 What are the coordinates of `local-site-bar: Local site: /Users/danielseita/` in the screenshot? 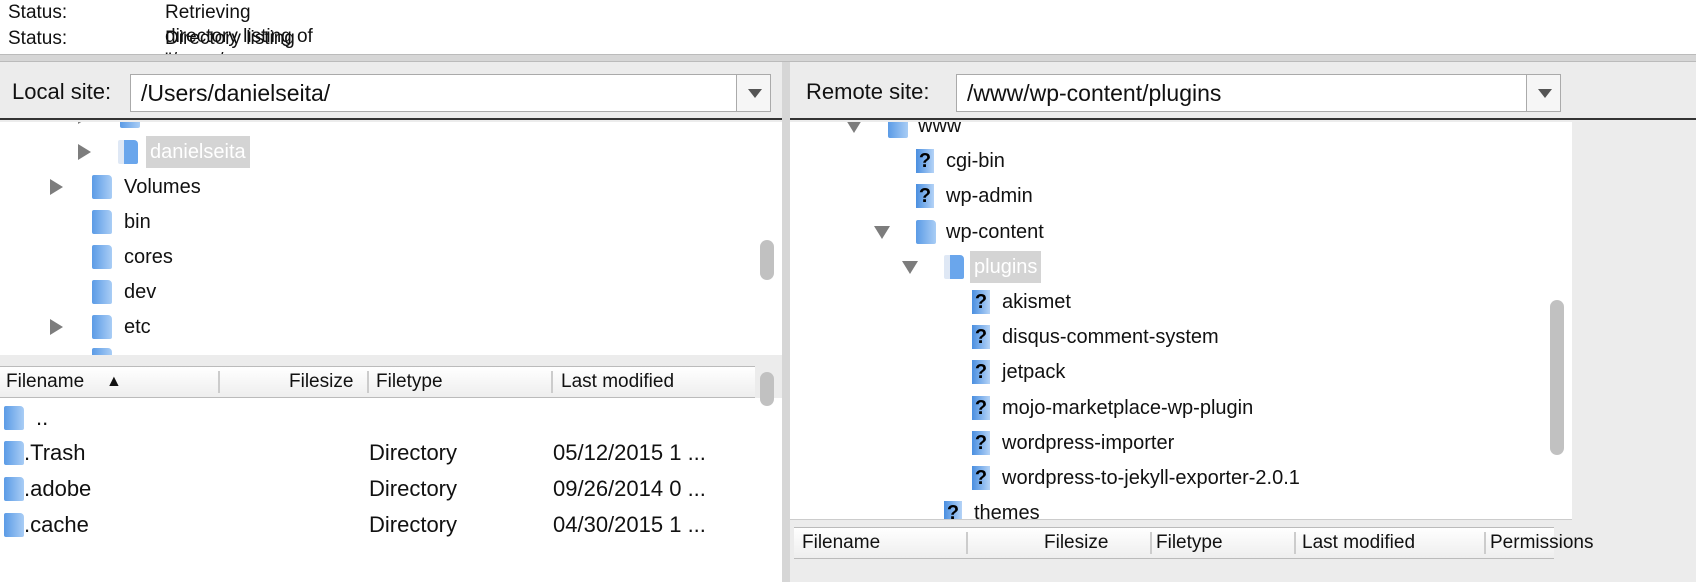 It's located at (391, 91).